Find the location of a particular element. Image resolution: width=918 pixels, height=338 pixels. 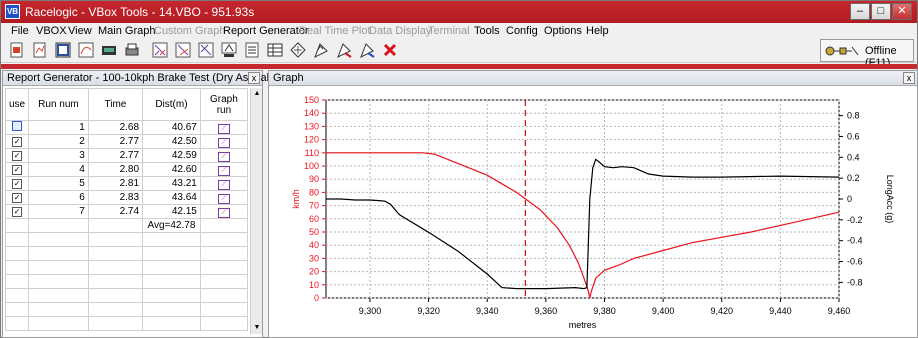

average-cell: Avg=42.78 is located at coordinates (171, 225).